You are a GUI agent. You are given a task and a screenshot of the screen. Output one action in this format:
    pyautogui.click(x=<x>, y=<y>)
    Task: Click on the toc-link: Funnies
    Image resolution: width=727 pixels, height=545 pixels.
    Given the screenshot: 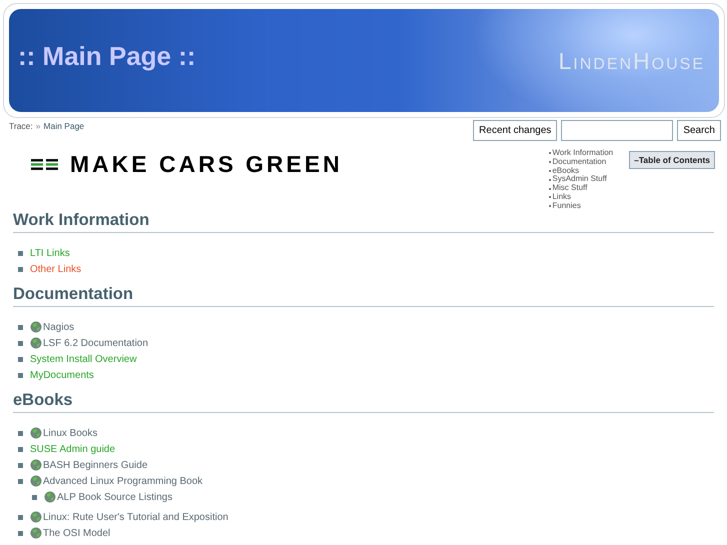 What is the action you would take?
    pyautogui.click(x=566, y=206)
    